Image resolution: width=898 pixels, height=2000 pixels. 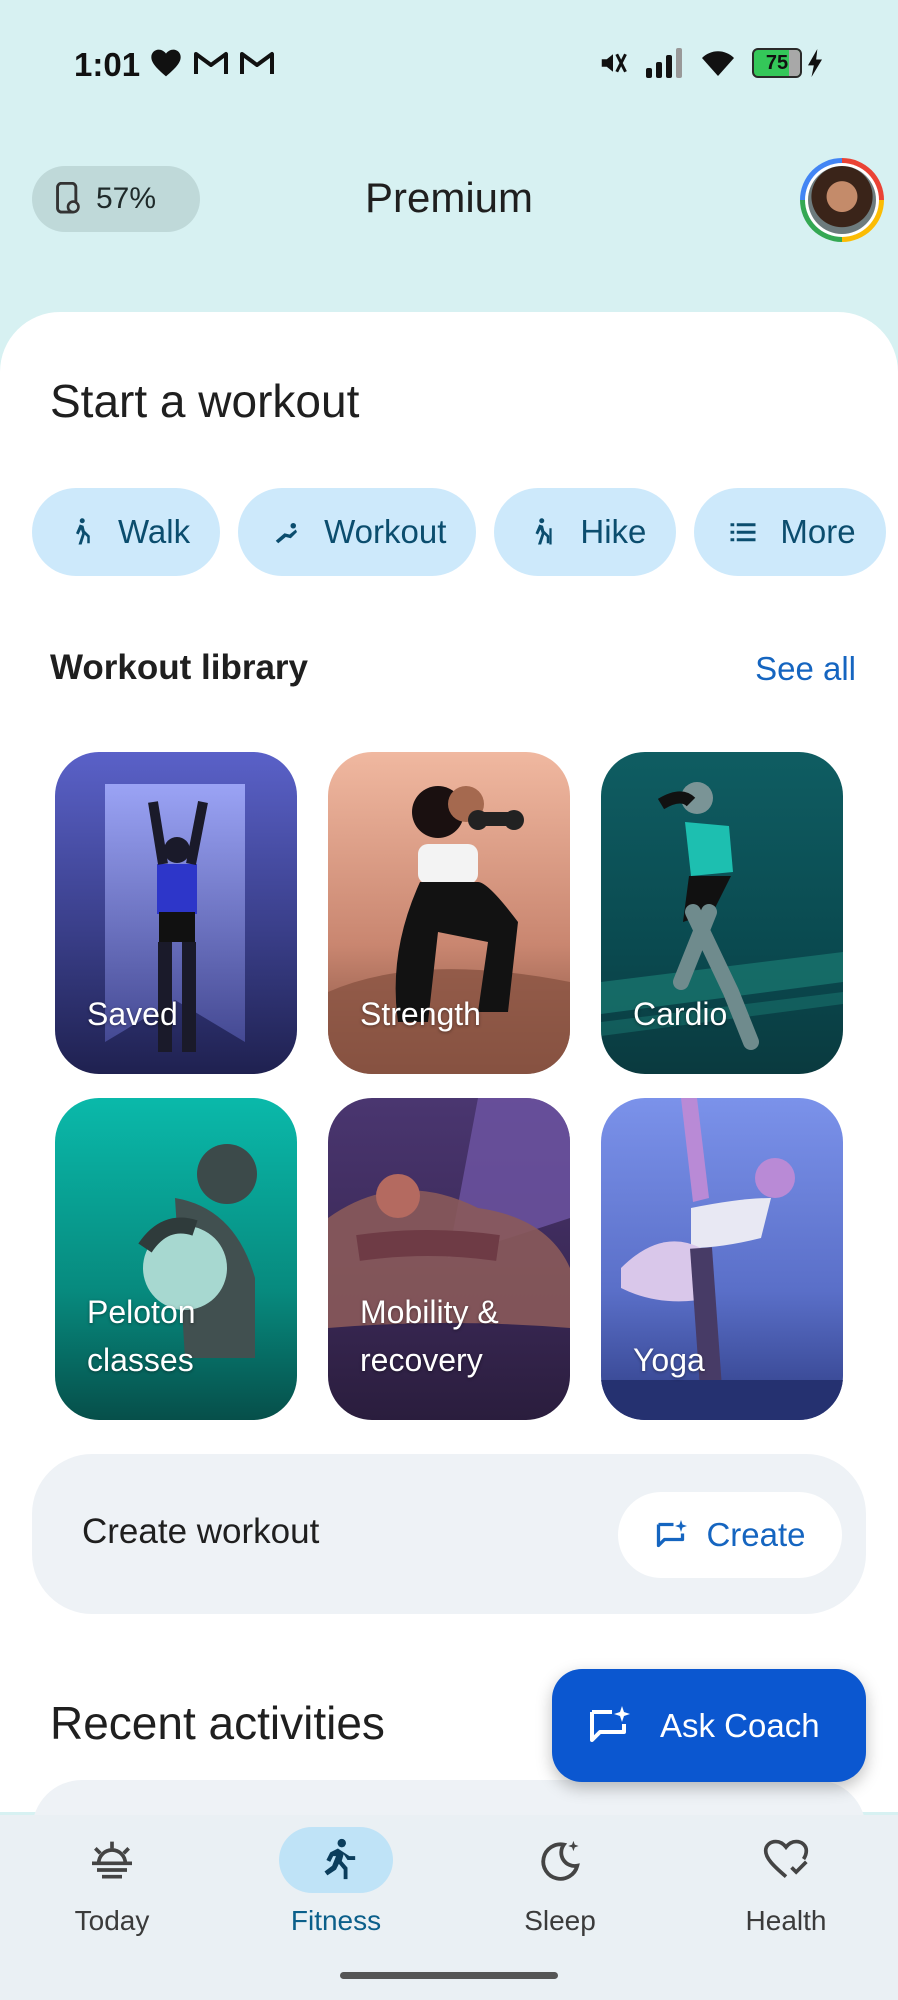 What do you see at coordinates (154, 531) in the screenshot?
I see `chip-walk-label: Walk` at bounding box center [154, 531].